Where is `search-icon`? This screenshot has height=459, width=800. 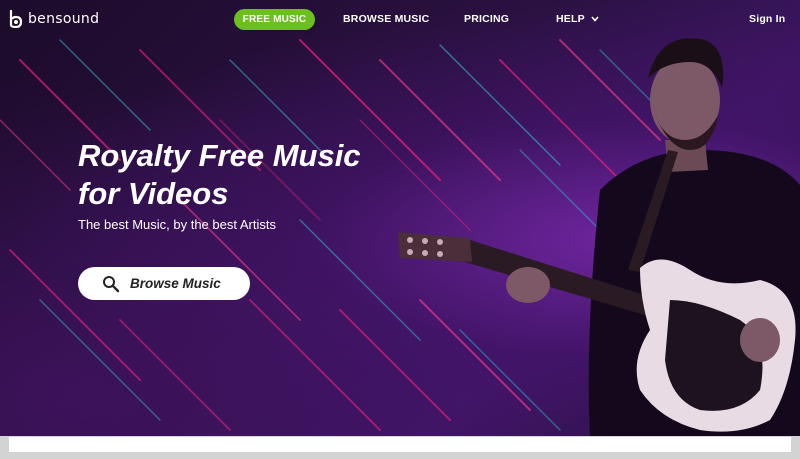 search-icon is located at coordinates (111, 283).